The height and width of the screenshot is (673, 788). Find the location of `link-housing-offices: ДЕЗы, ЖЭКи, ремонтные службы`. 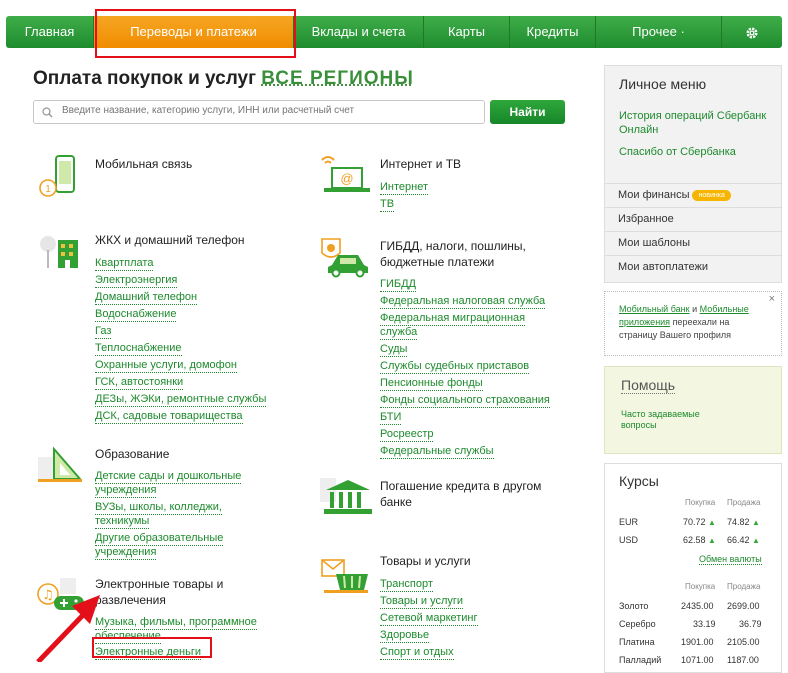

link-housing-offices: ДЕЗы, ЖЭКи, ремонтные службы is located at coordinates (181, 400).